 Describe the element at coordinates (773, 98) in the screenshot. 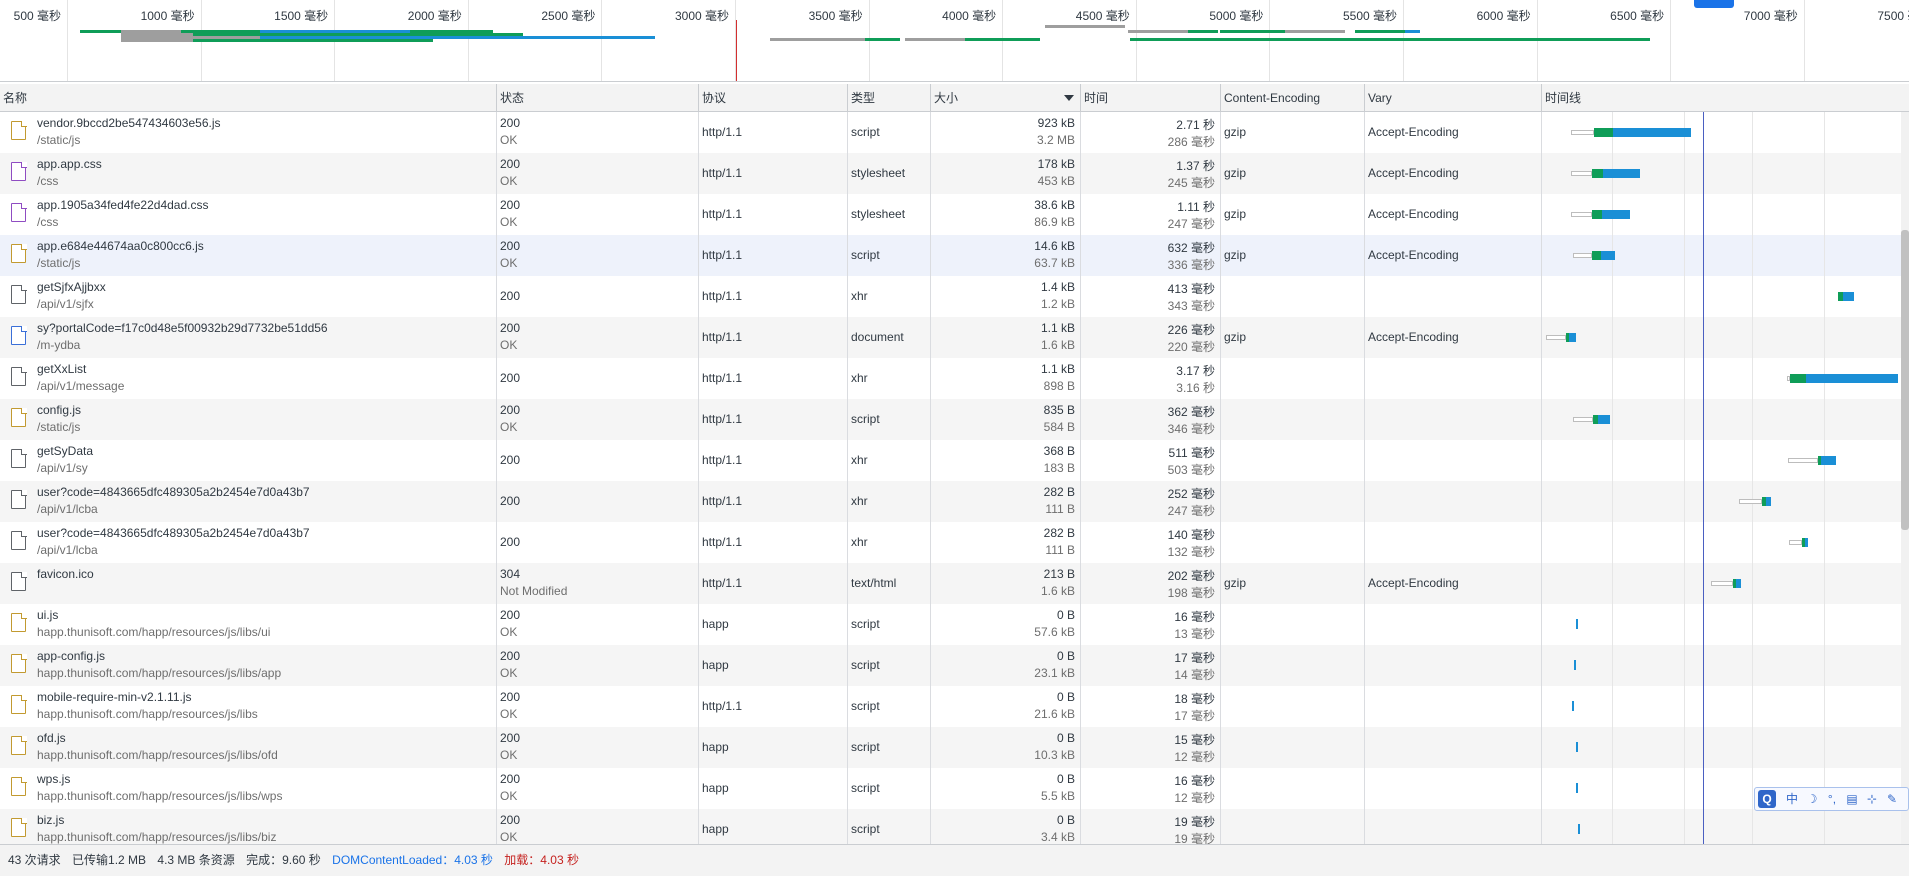

I see `column-header-protocol: 协议` at that location.